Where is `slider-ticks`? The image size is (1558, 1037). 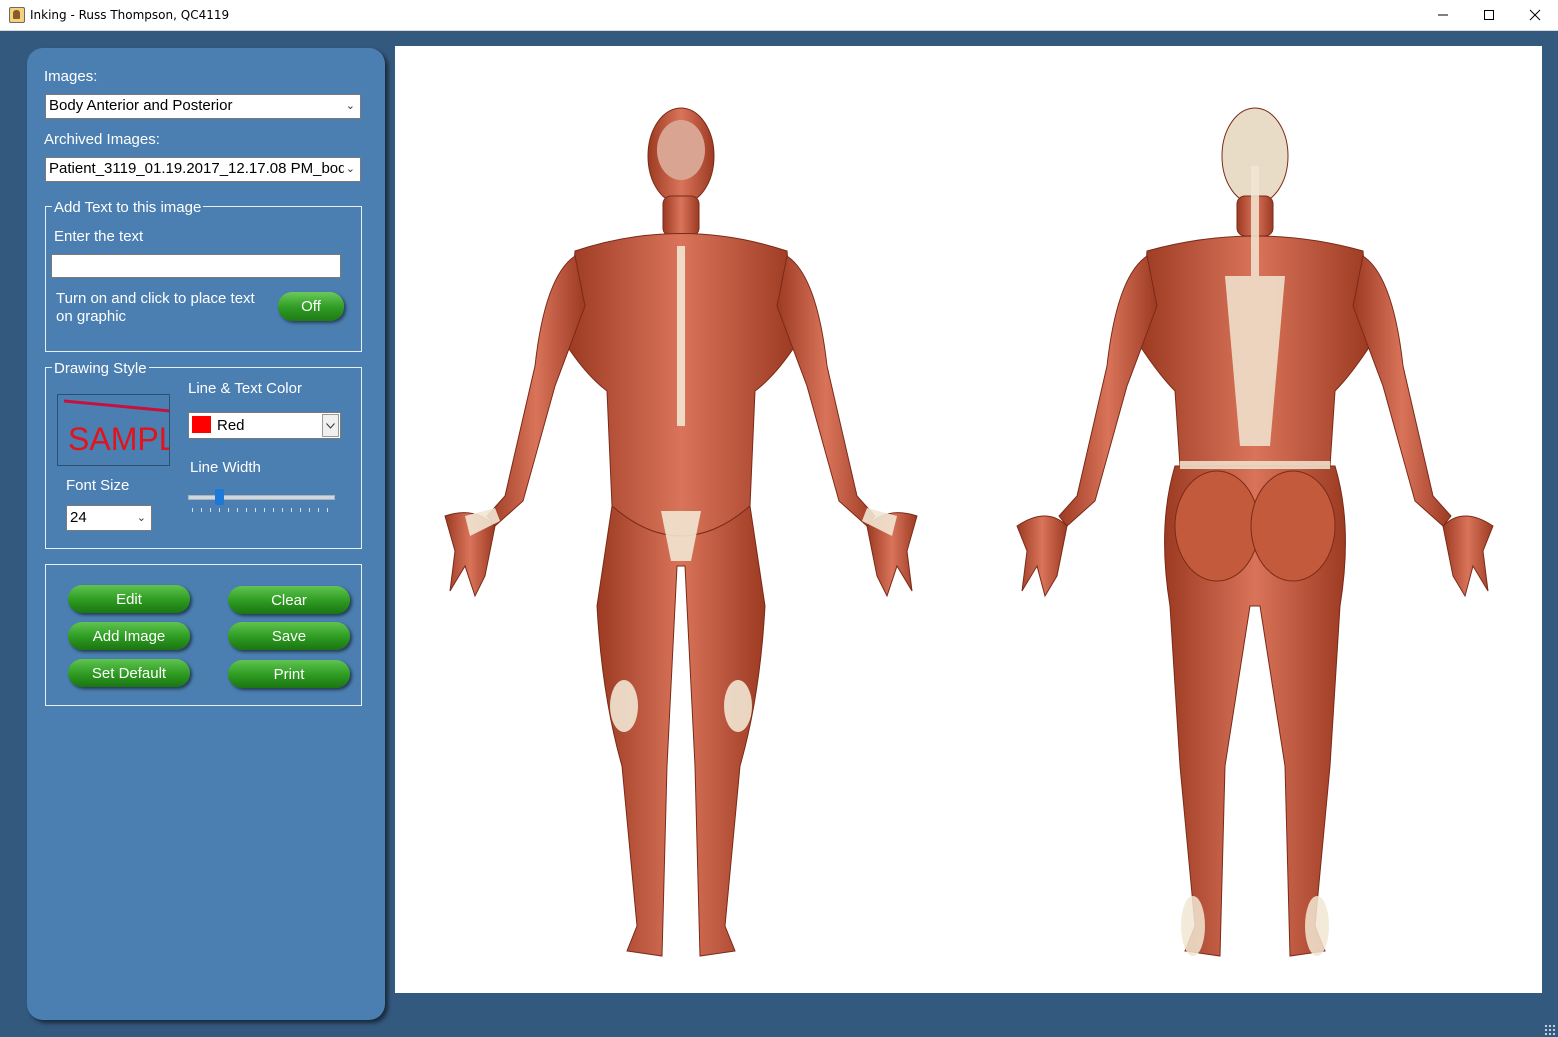 slider-ticks is located at coordinates (261, 510).